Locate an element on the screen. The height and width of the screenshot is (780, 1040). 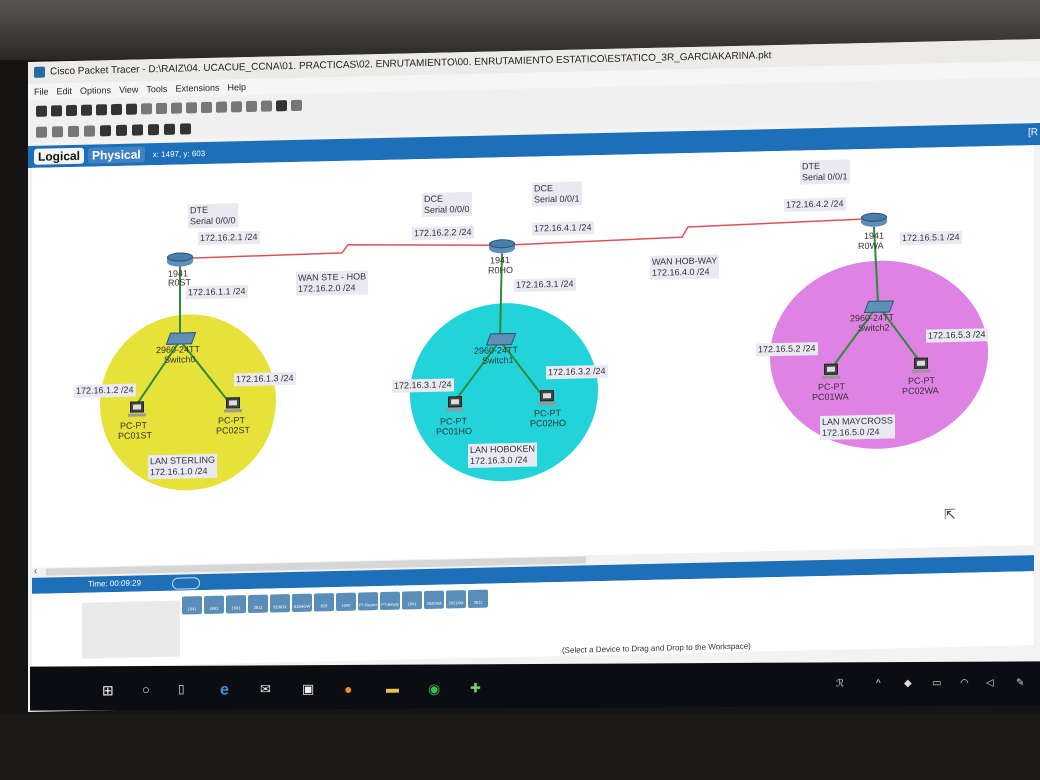
undo-icon is located at coordinates (176, 108).